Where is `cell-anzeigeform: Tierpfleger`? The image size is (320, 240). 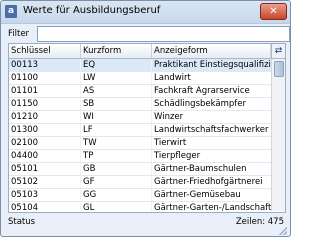
cell-anzeigeform: Tierpfleger is located at coordinates (177, 156).